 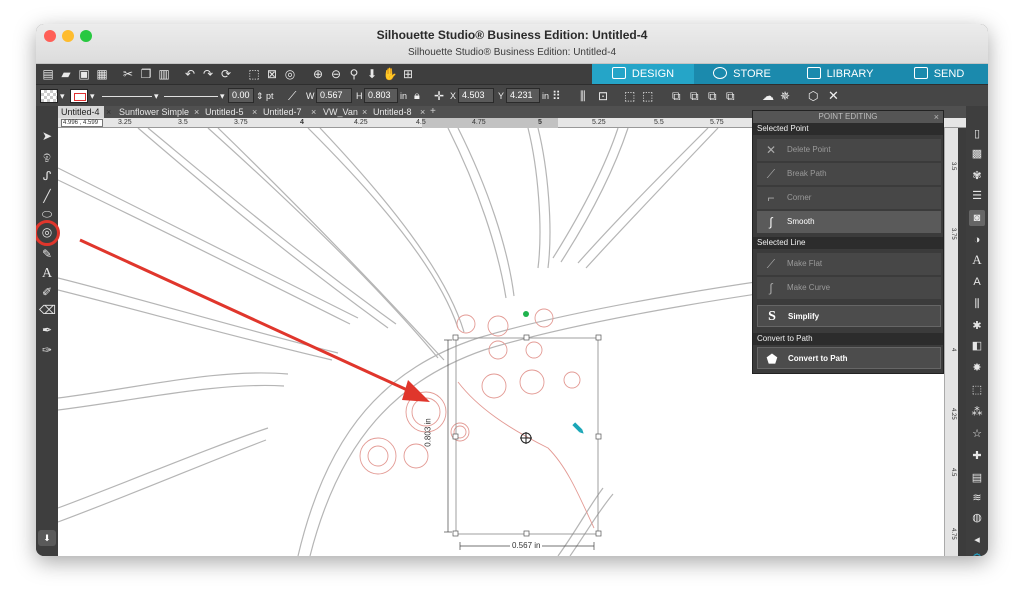 What do you see at coordinates (977, 412) in the screenshot?
I see `rhinestone-panel-icon: ⁂` at bounding box center [977, 412].